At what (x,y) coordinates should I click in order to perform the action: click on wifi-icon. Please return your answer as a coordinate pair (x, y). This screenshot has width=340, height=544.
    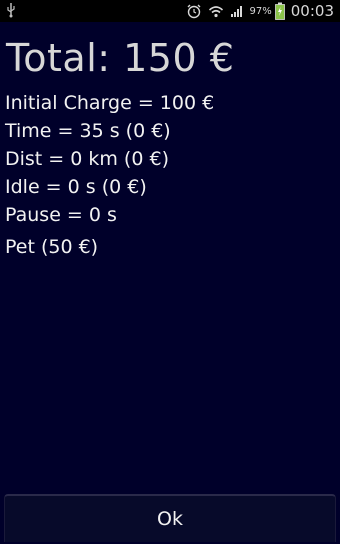
    Looking at the image, I should click on (216, 11).